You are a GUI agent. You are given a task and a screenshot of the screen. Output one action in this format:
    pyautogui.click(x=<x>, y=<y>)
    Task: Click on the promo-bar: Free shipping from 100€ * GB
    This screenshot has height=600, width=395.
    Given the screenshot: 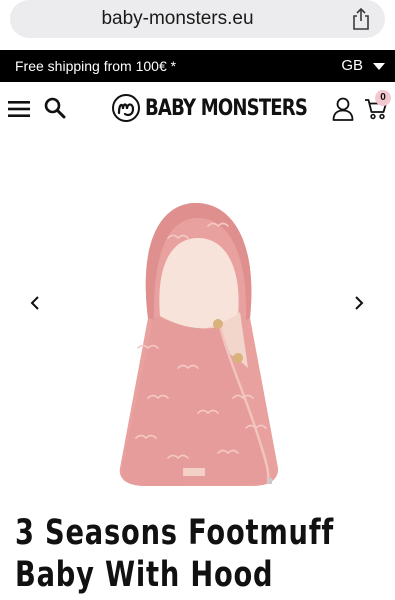 What is the action you would take?
    pyautogui.click(x=197, y=66)
    